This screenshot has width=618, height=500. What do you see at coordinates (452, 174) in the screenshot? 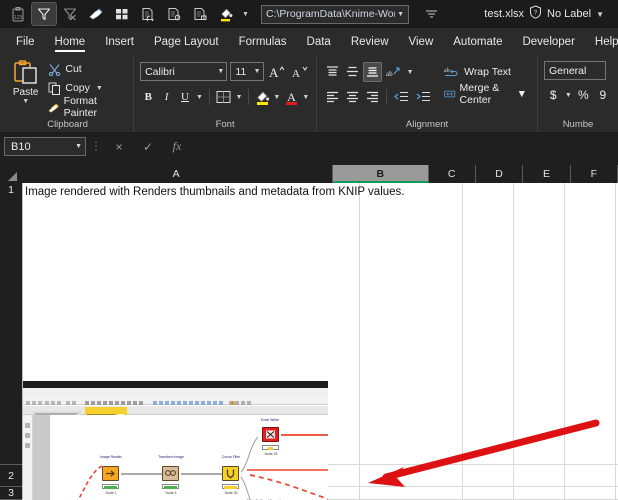
I see `column-header-c: C` at bounding box center [452, 174].